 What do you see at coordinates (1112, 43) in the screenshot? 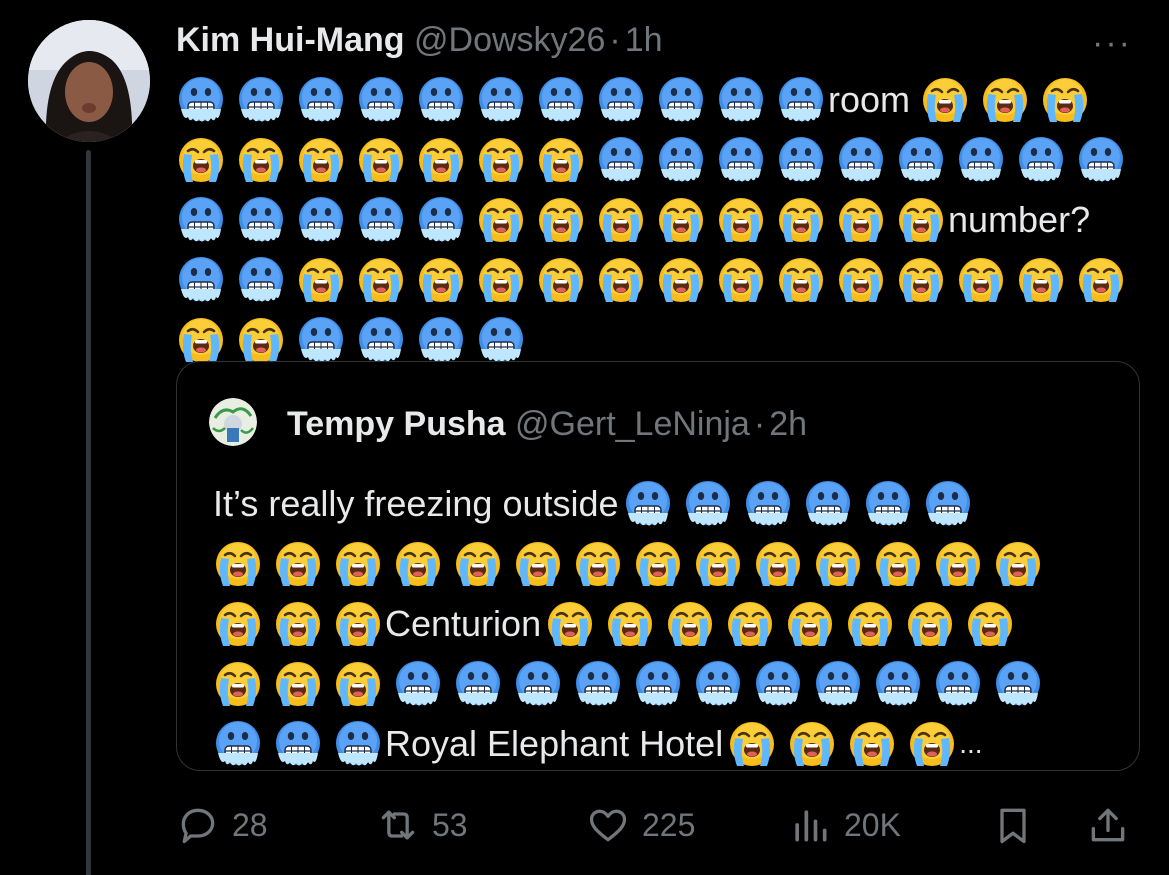
I see `more-options-icon: ···` at bounding box center [1112, 43].